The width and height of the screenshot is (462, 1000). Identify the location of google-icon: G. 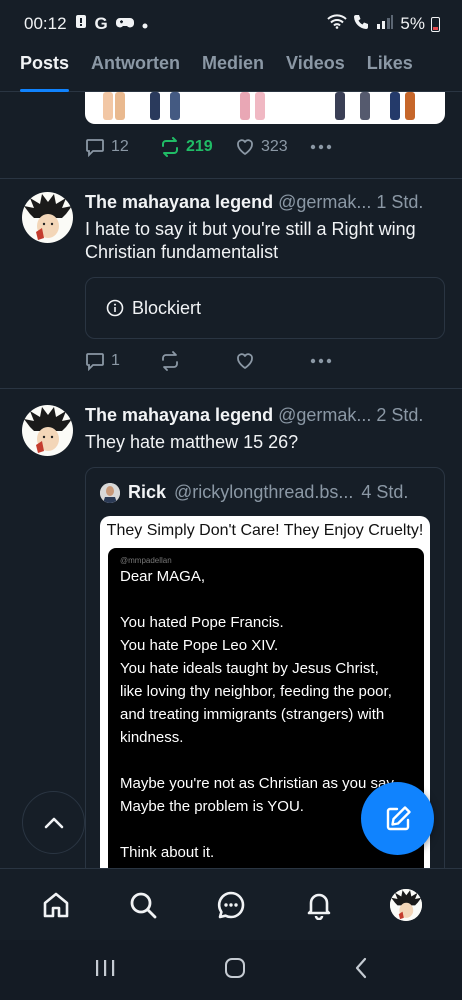
(101, 23).